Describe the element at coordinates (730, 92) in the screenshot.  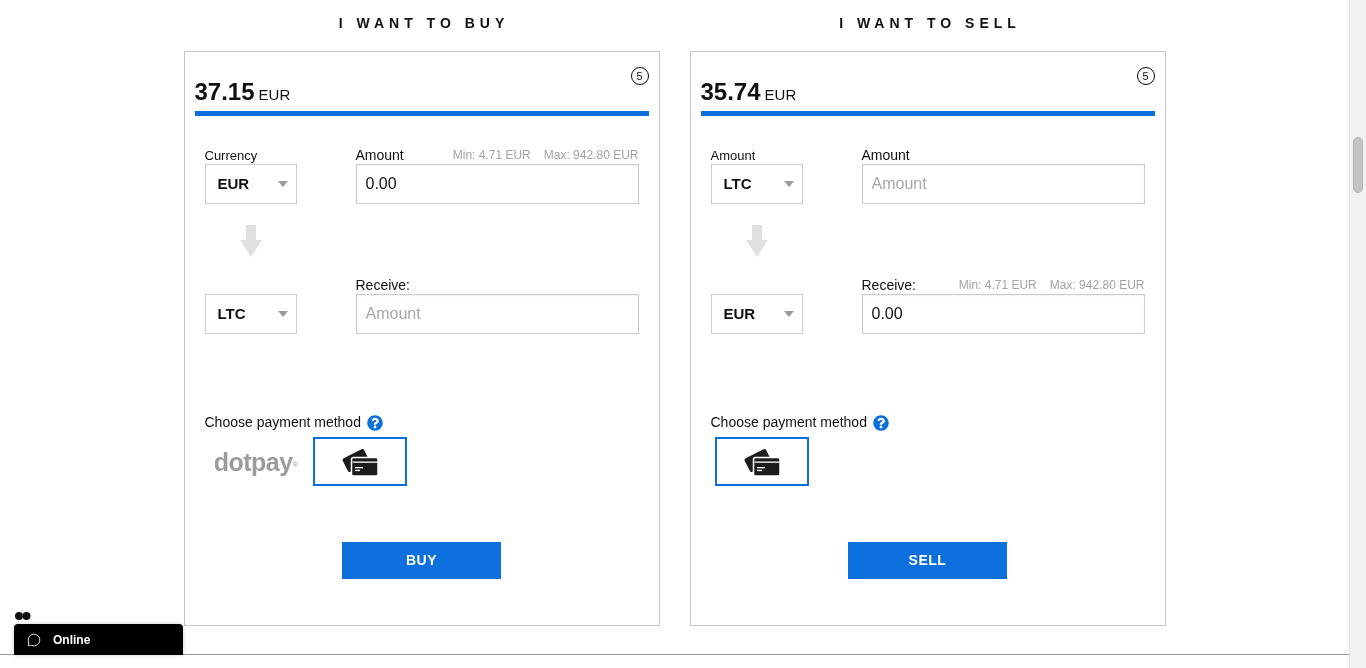
I see `price-amount: 35.74` at that location.